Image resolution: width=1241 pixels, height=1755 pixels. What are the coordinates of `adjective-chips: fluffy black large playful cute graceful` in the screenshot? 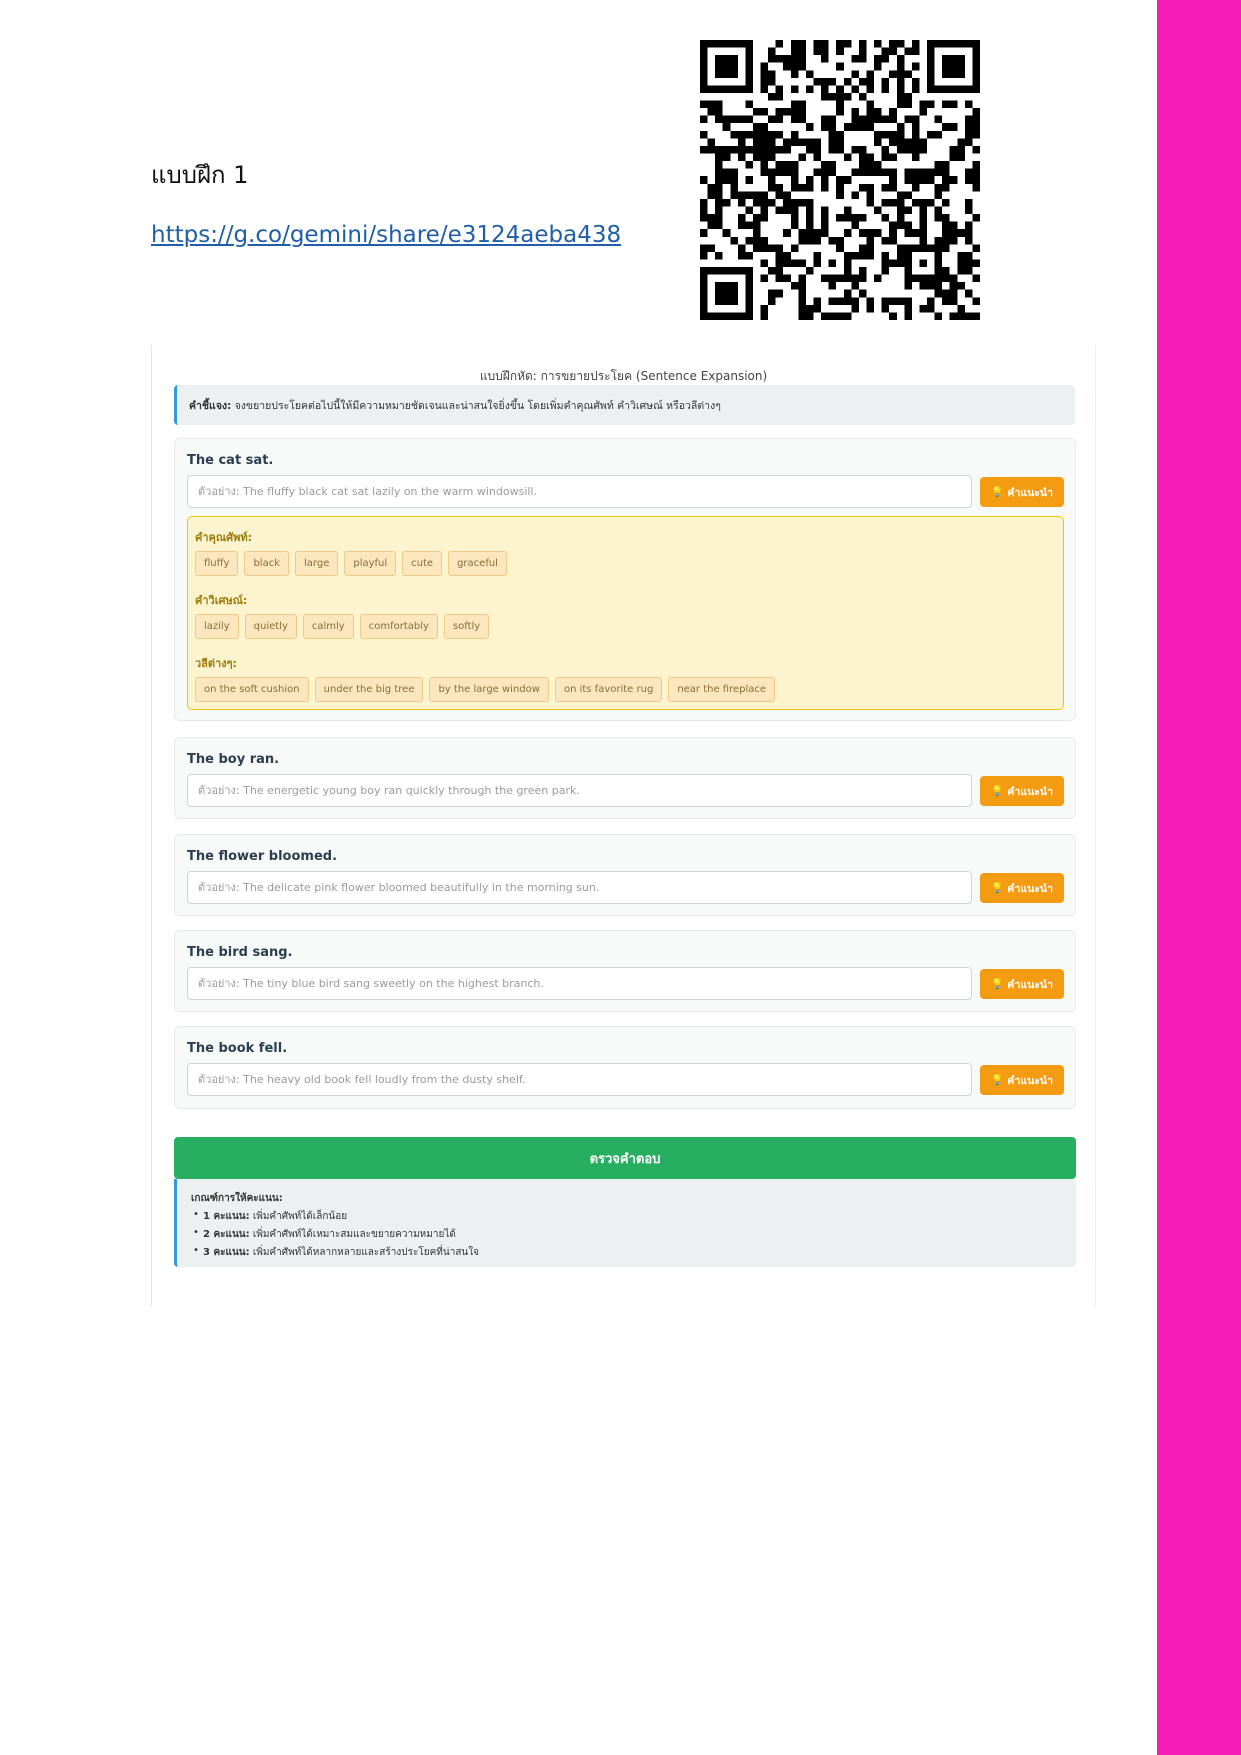 It's located at (351, 563).